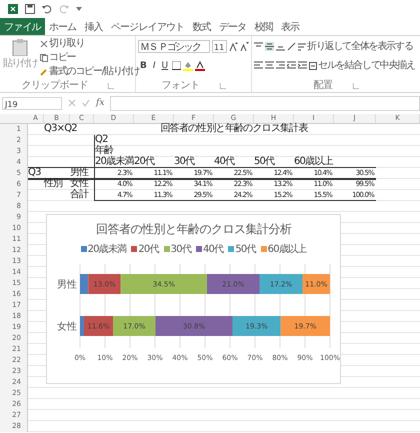 The image size is (420, 433). Describe the element at coordinates (194, 229) in the screenshot. I see `chart-title: 回答者の性別と年齢のクロス集計分析` at that location.